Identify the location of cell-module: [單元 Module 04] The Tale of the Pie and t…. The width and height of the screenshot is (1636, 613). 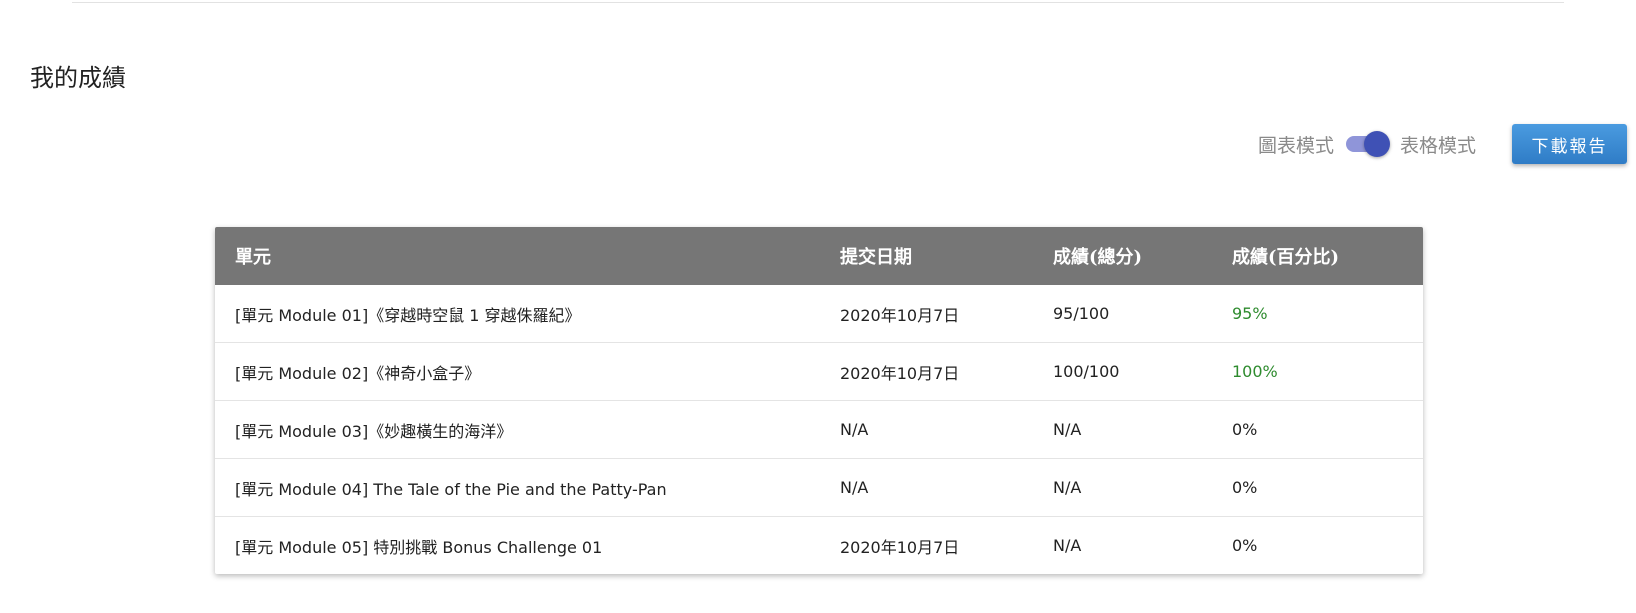
(517, 487).